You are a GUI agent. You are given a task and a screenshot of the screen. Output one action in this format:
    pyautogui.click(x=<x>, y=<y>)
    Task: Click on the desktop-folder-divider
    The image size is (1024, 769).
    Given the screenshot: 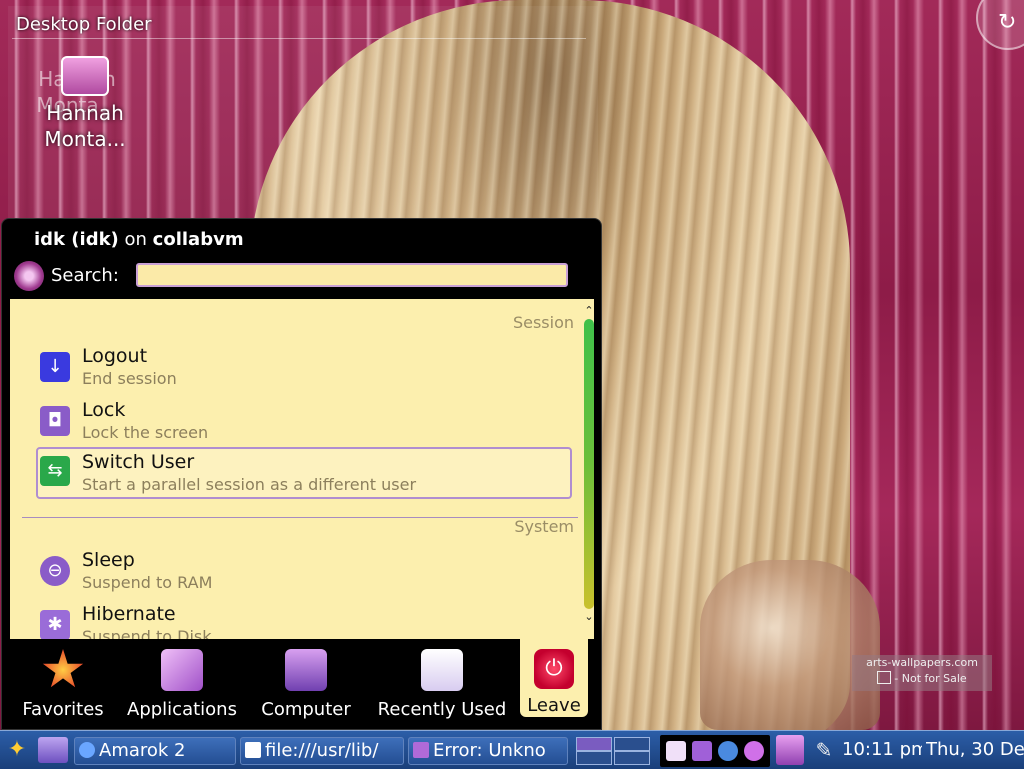 What is the action you would take?
    pyautogui.click(x=299, y=38)
    